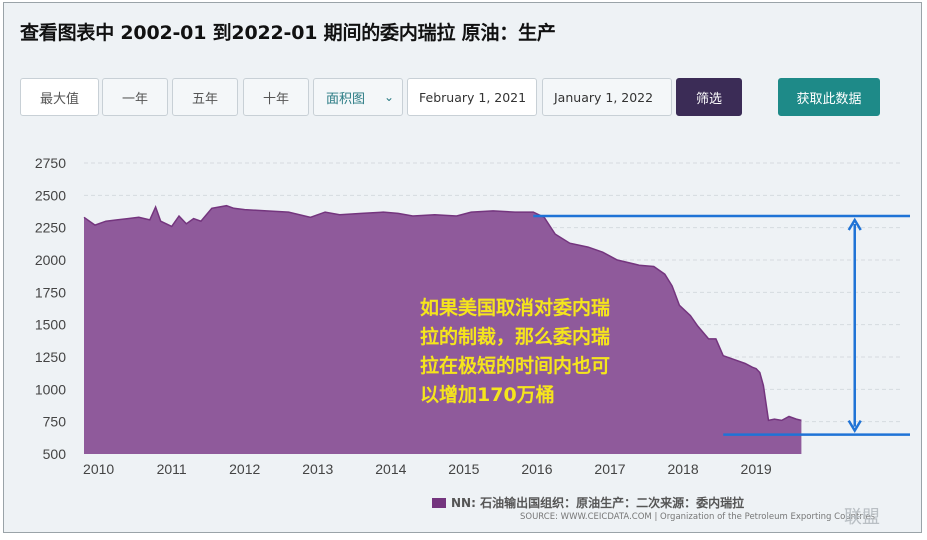  Describe the element at coordinates (390, 469) in the screenshot. I see `x-tick-label: 2014` at that location.